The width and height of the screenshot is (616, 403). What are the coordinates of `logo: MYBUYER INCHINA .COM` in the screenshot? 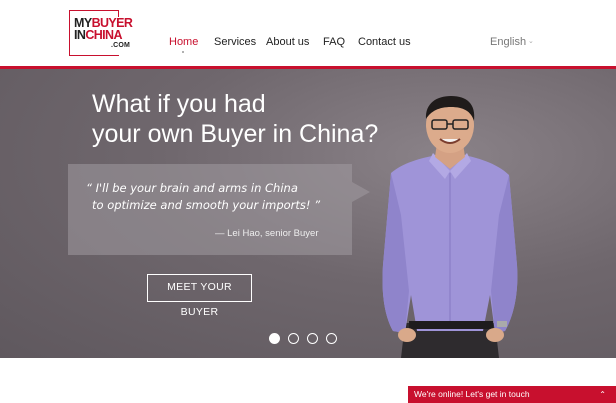 It's located at (102, 33).